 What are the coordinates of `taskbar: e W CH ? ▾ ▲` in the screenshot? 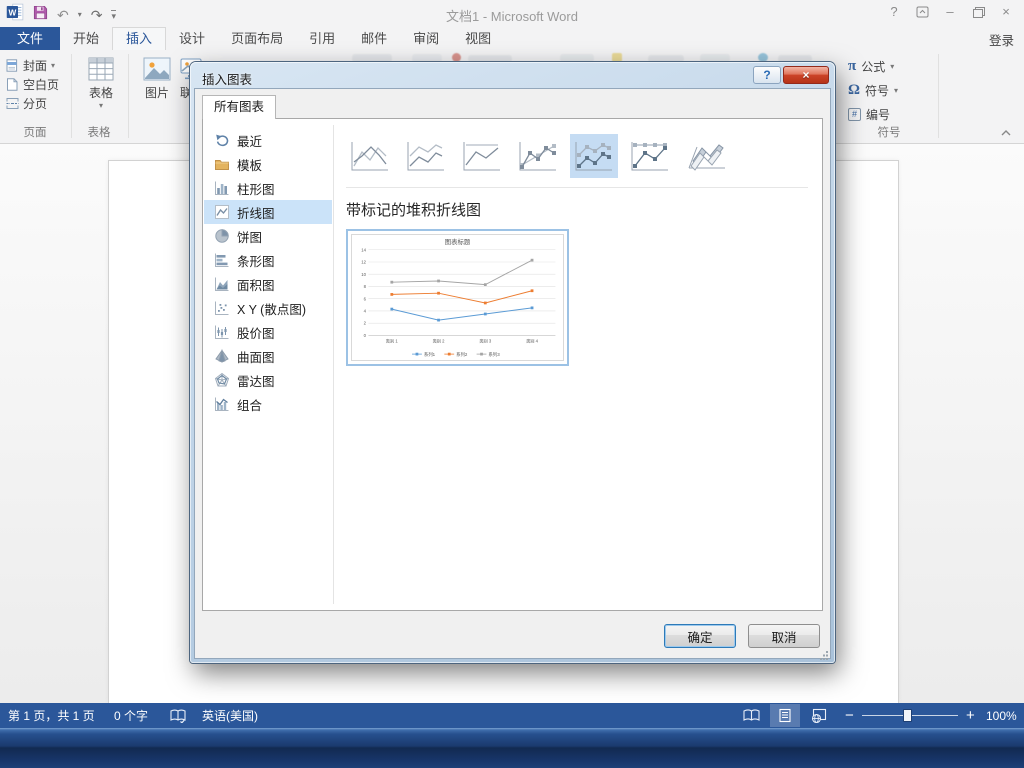 It's located at (512, 748).